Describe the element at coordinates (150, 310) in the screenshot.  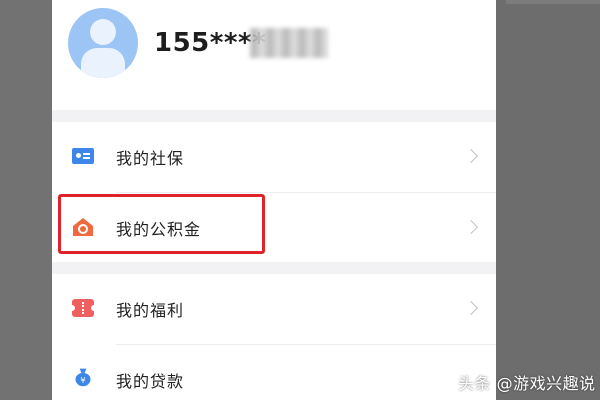
I see `menu-item-label: 我的福利` at that location.